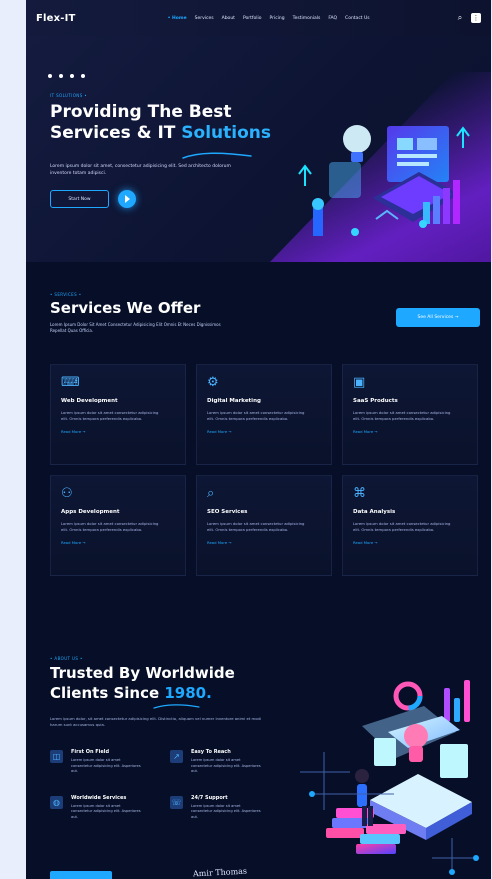  What do you see at coordinates (384, 180) in the screenshot?
I see `hero-tech-illustration` at bounding box center [384, 180].